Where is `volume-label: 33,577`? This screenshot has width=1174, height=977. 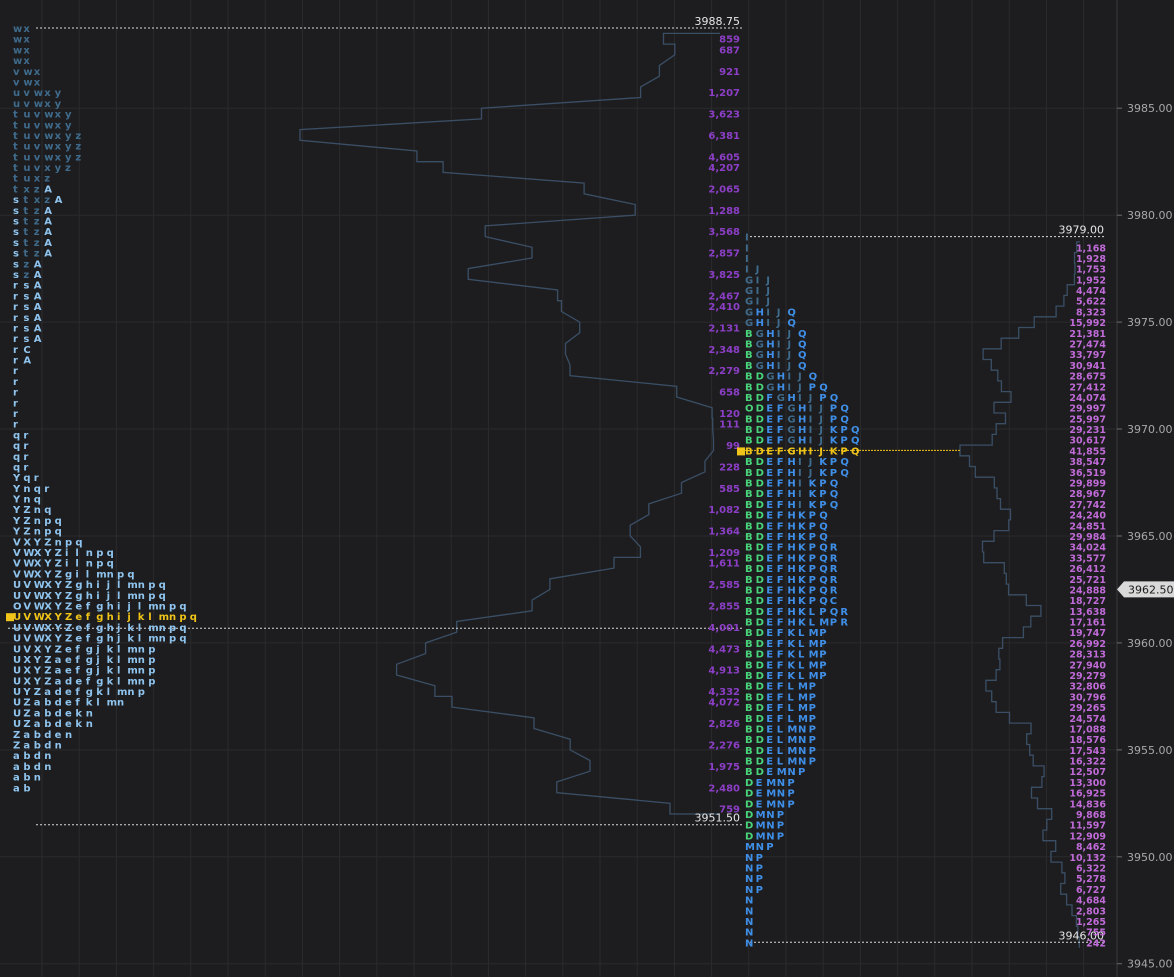
volume-label: 33,577 is located at coordinates (1087, 558).